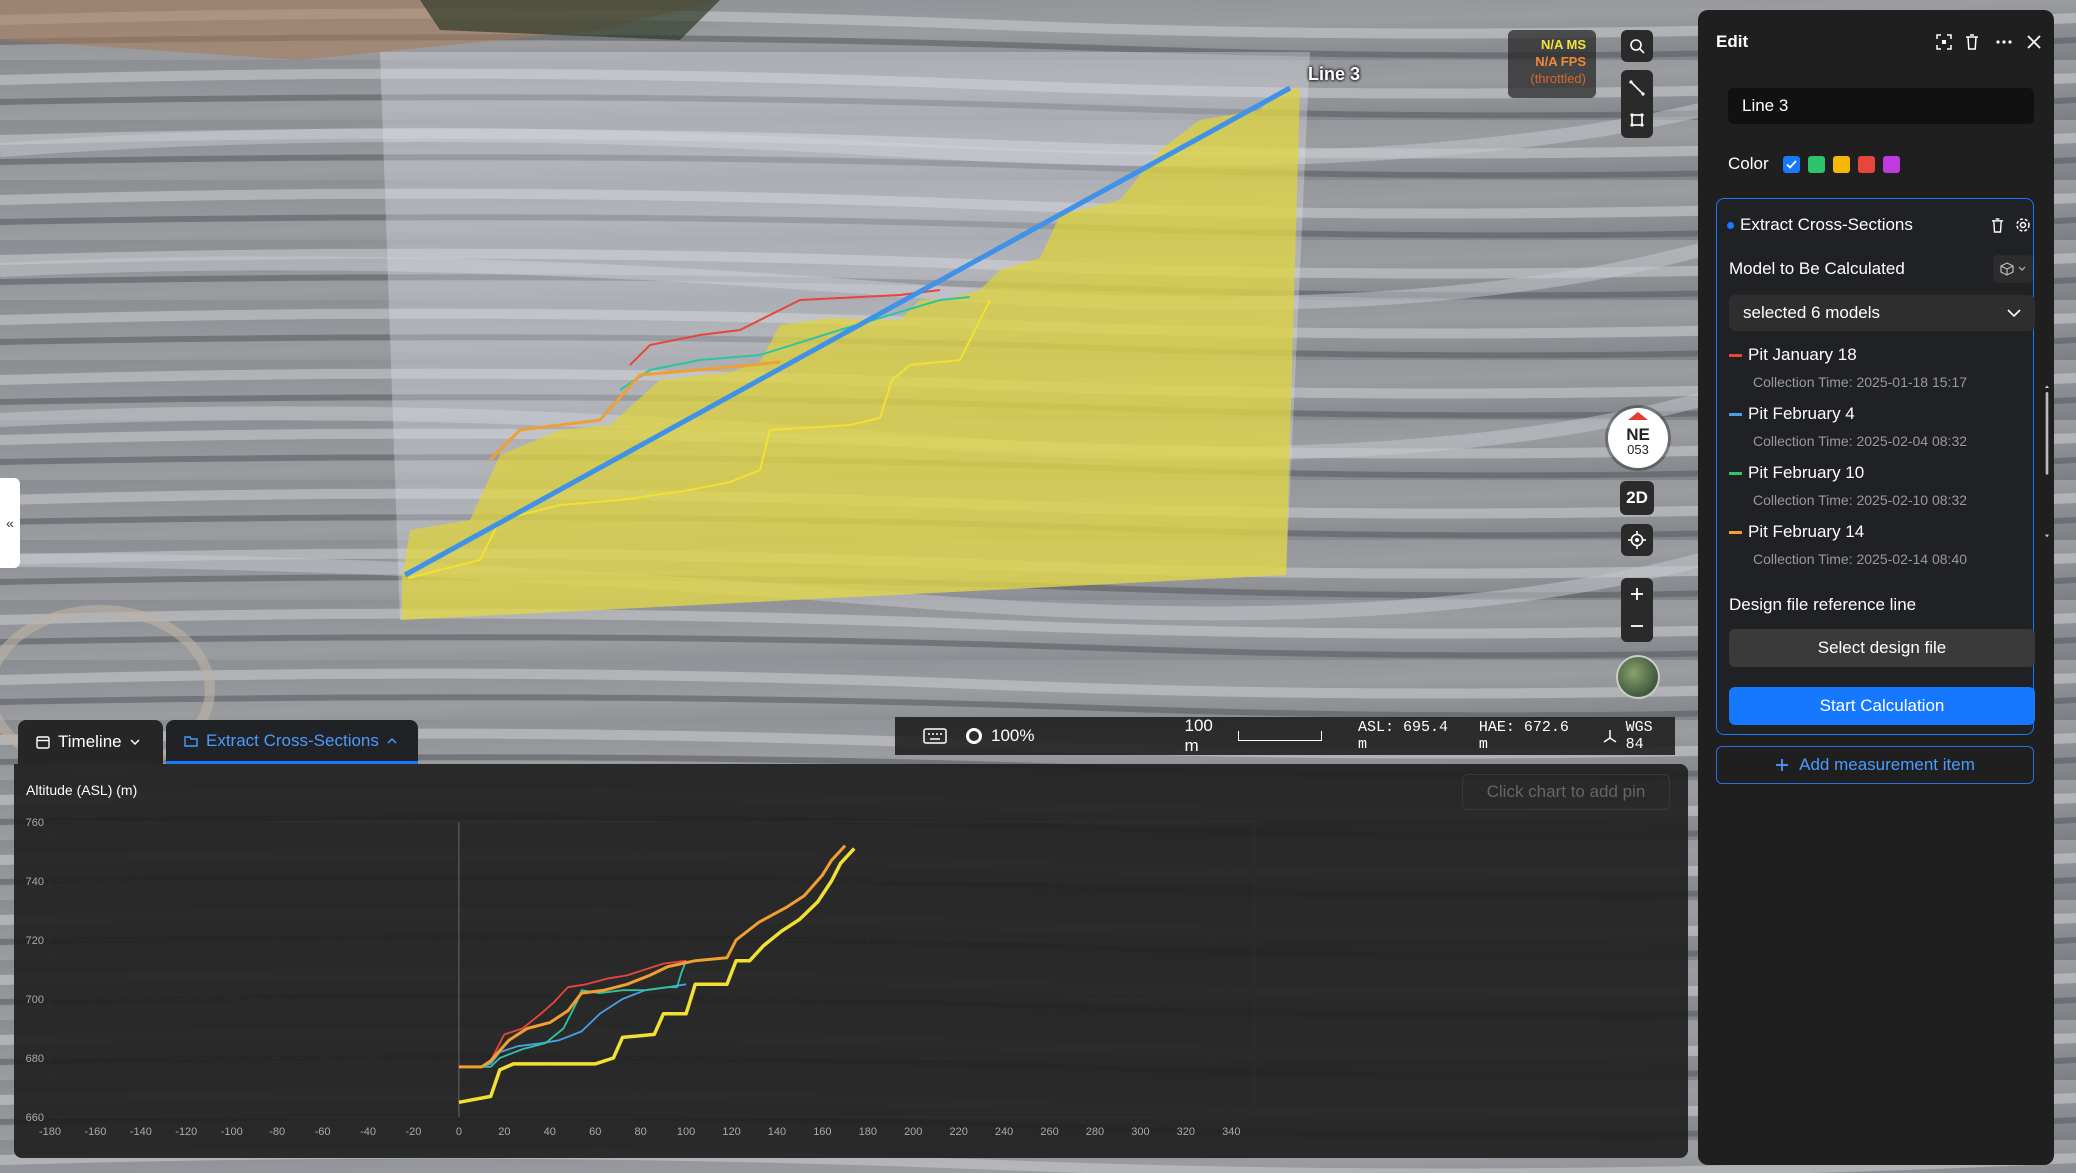  What do you see at coordinates (1650, 736) in the screenshot?
I see `crs-label: WGS 84` at bounding box center [1650, 736].